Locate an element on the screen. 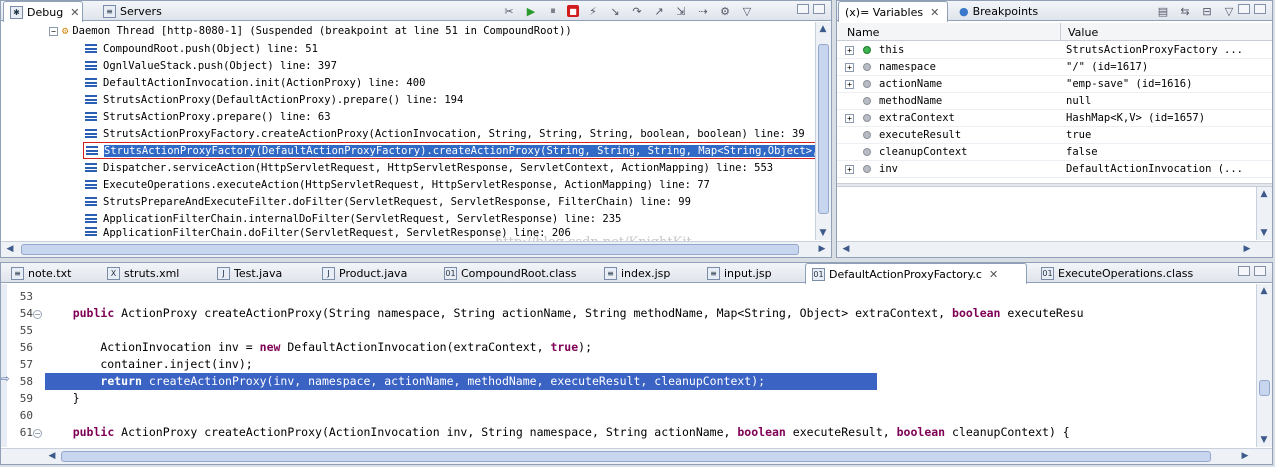 This screenshot has width=1275, height=467. column-value-header: Value is located at coordinates (1083, 32).